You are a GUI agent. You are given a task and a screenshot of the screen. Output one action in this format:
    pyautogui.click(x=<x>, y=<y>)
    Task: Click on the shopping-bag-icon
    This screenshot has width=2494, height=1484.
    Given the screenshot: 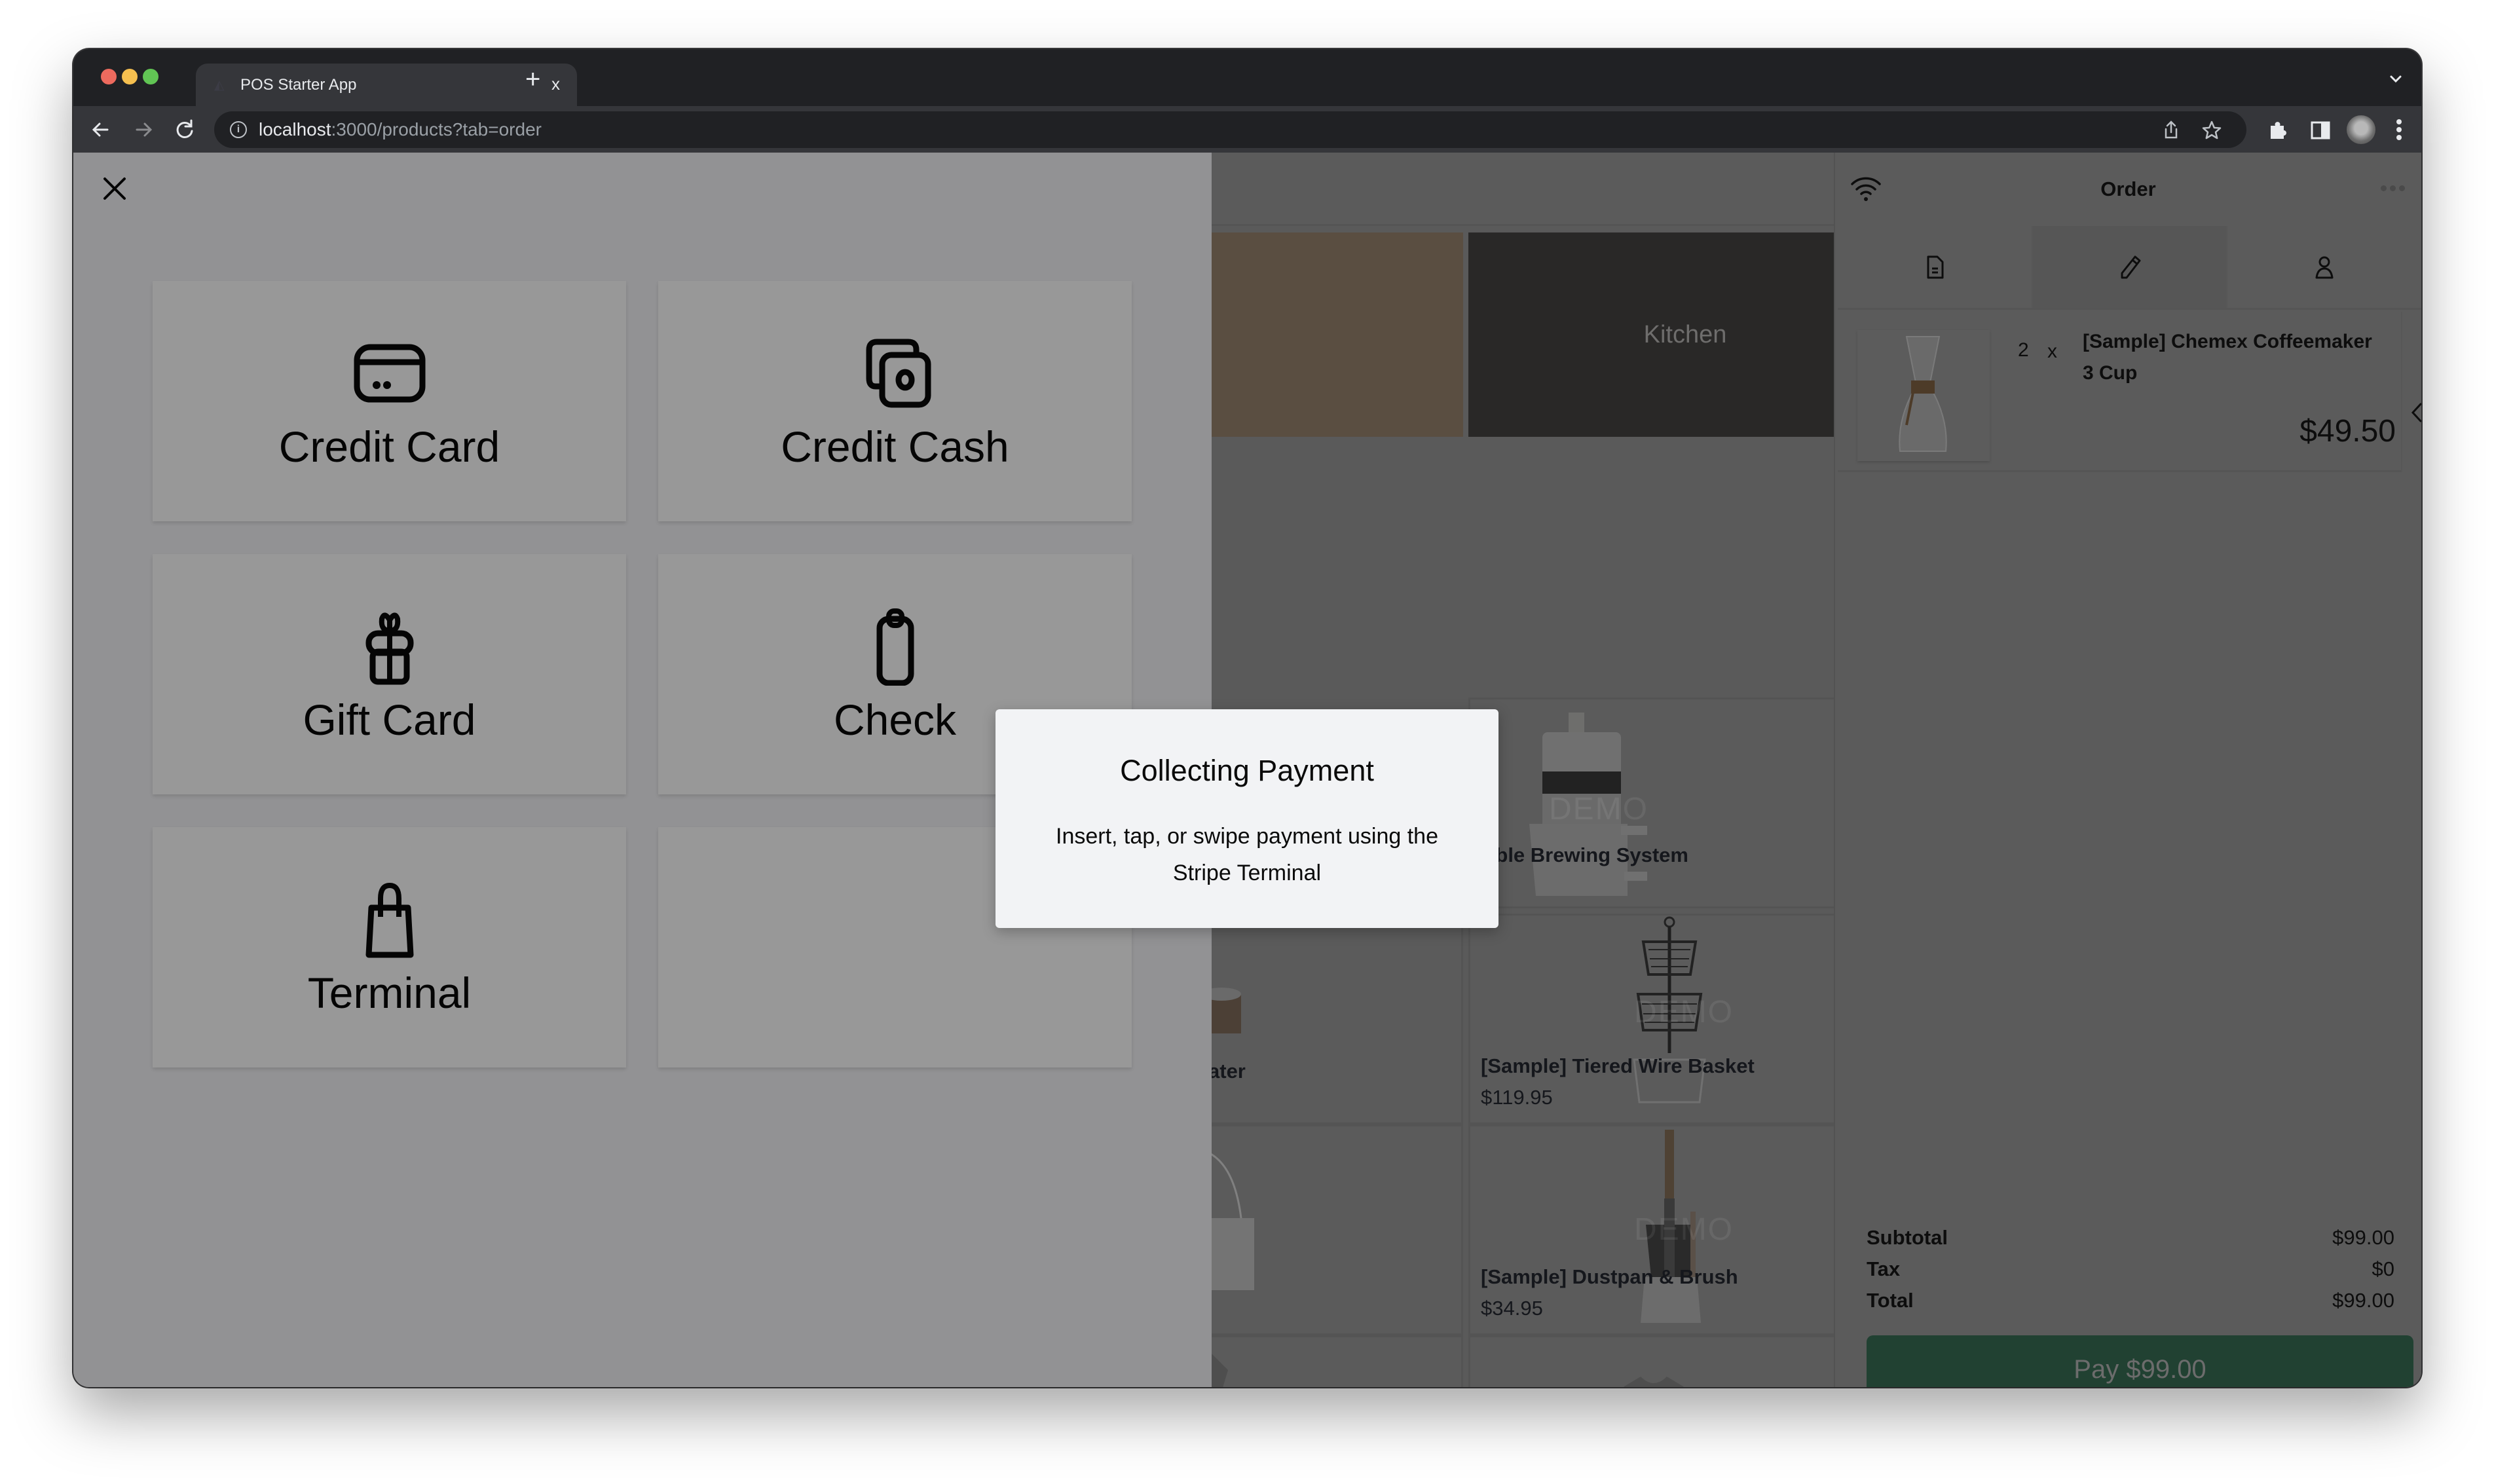 What is the action you would take?
    pyautogui.click(x=389, y=919)
    